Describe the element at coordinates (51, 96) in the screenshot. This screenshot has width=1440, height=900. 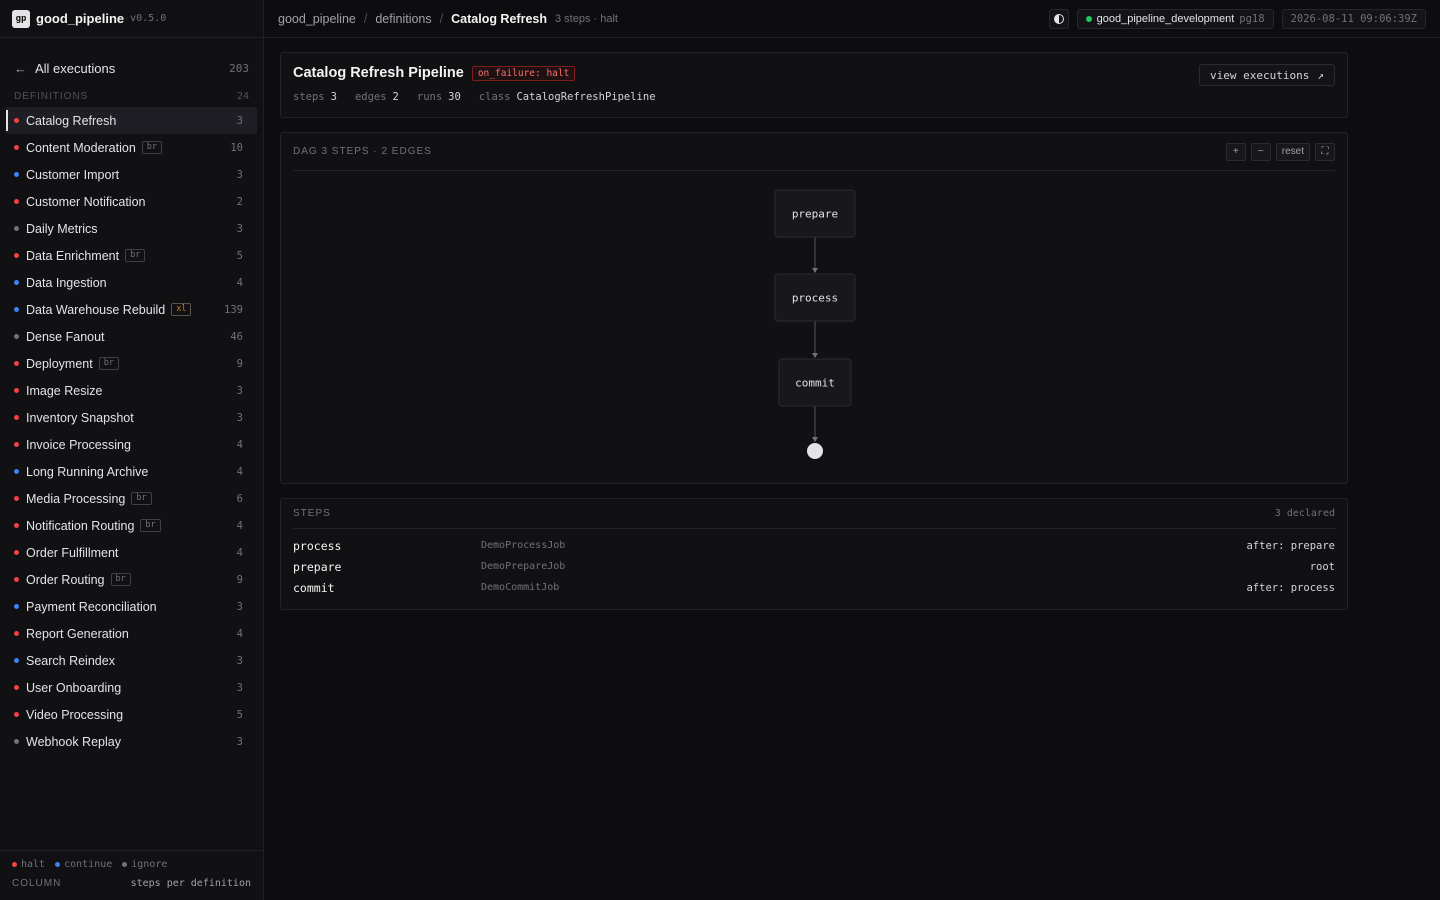
I see `definitions-label: DEFINITIONS` at that location.